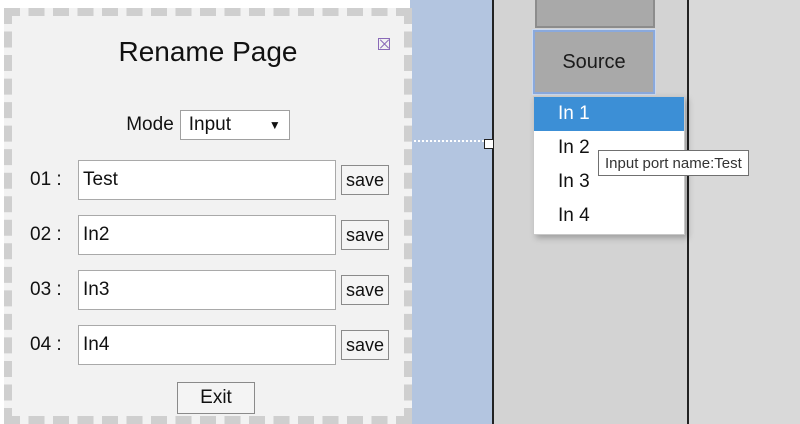 The height and width of the screenshot is (424, 800). Describe the element at coordinates (207, 235) in the screenshot. I see `name-input-02: In2` at that location.